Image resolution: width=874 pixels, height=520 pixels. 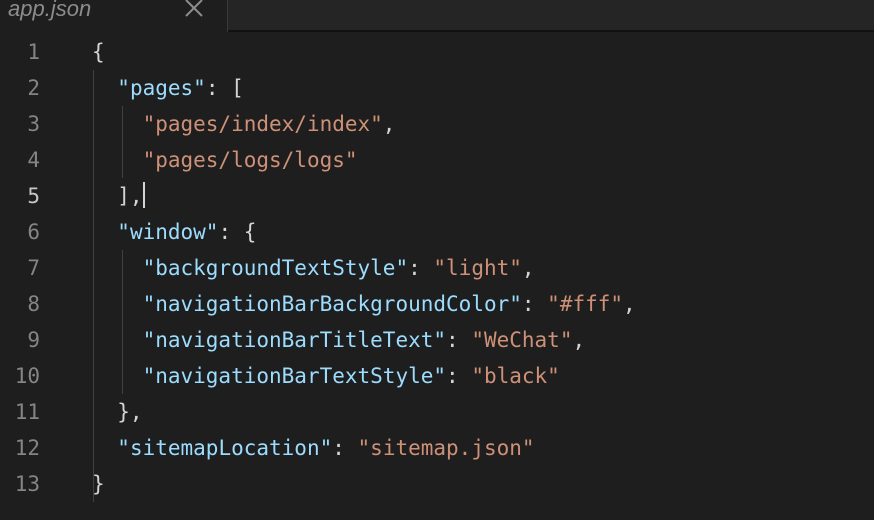 What do you see at coordinates (33, 268) in the screenshot?
I see `line-number: 7` at bounding box center [33, 268].